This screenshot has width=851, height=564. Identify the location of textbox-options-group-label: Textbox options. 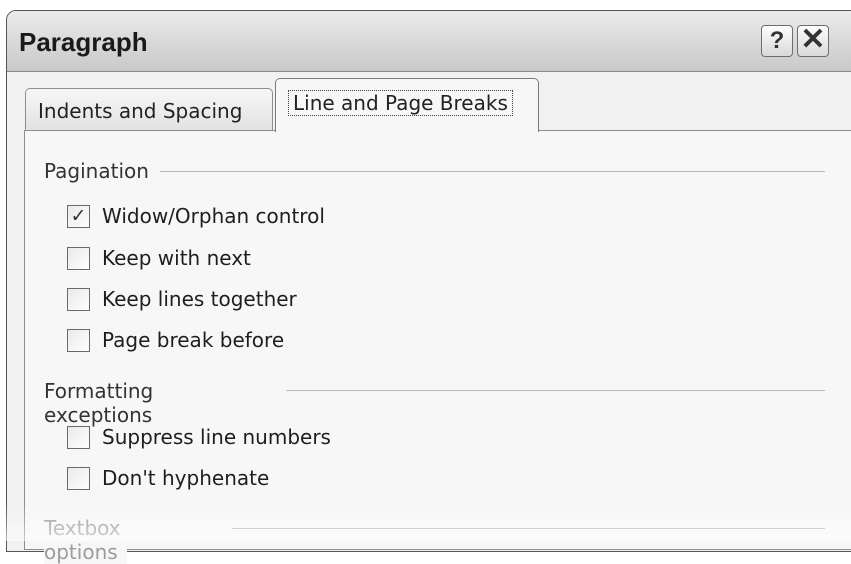
(85, 540).